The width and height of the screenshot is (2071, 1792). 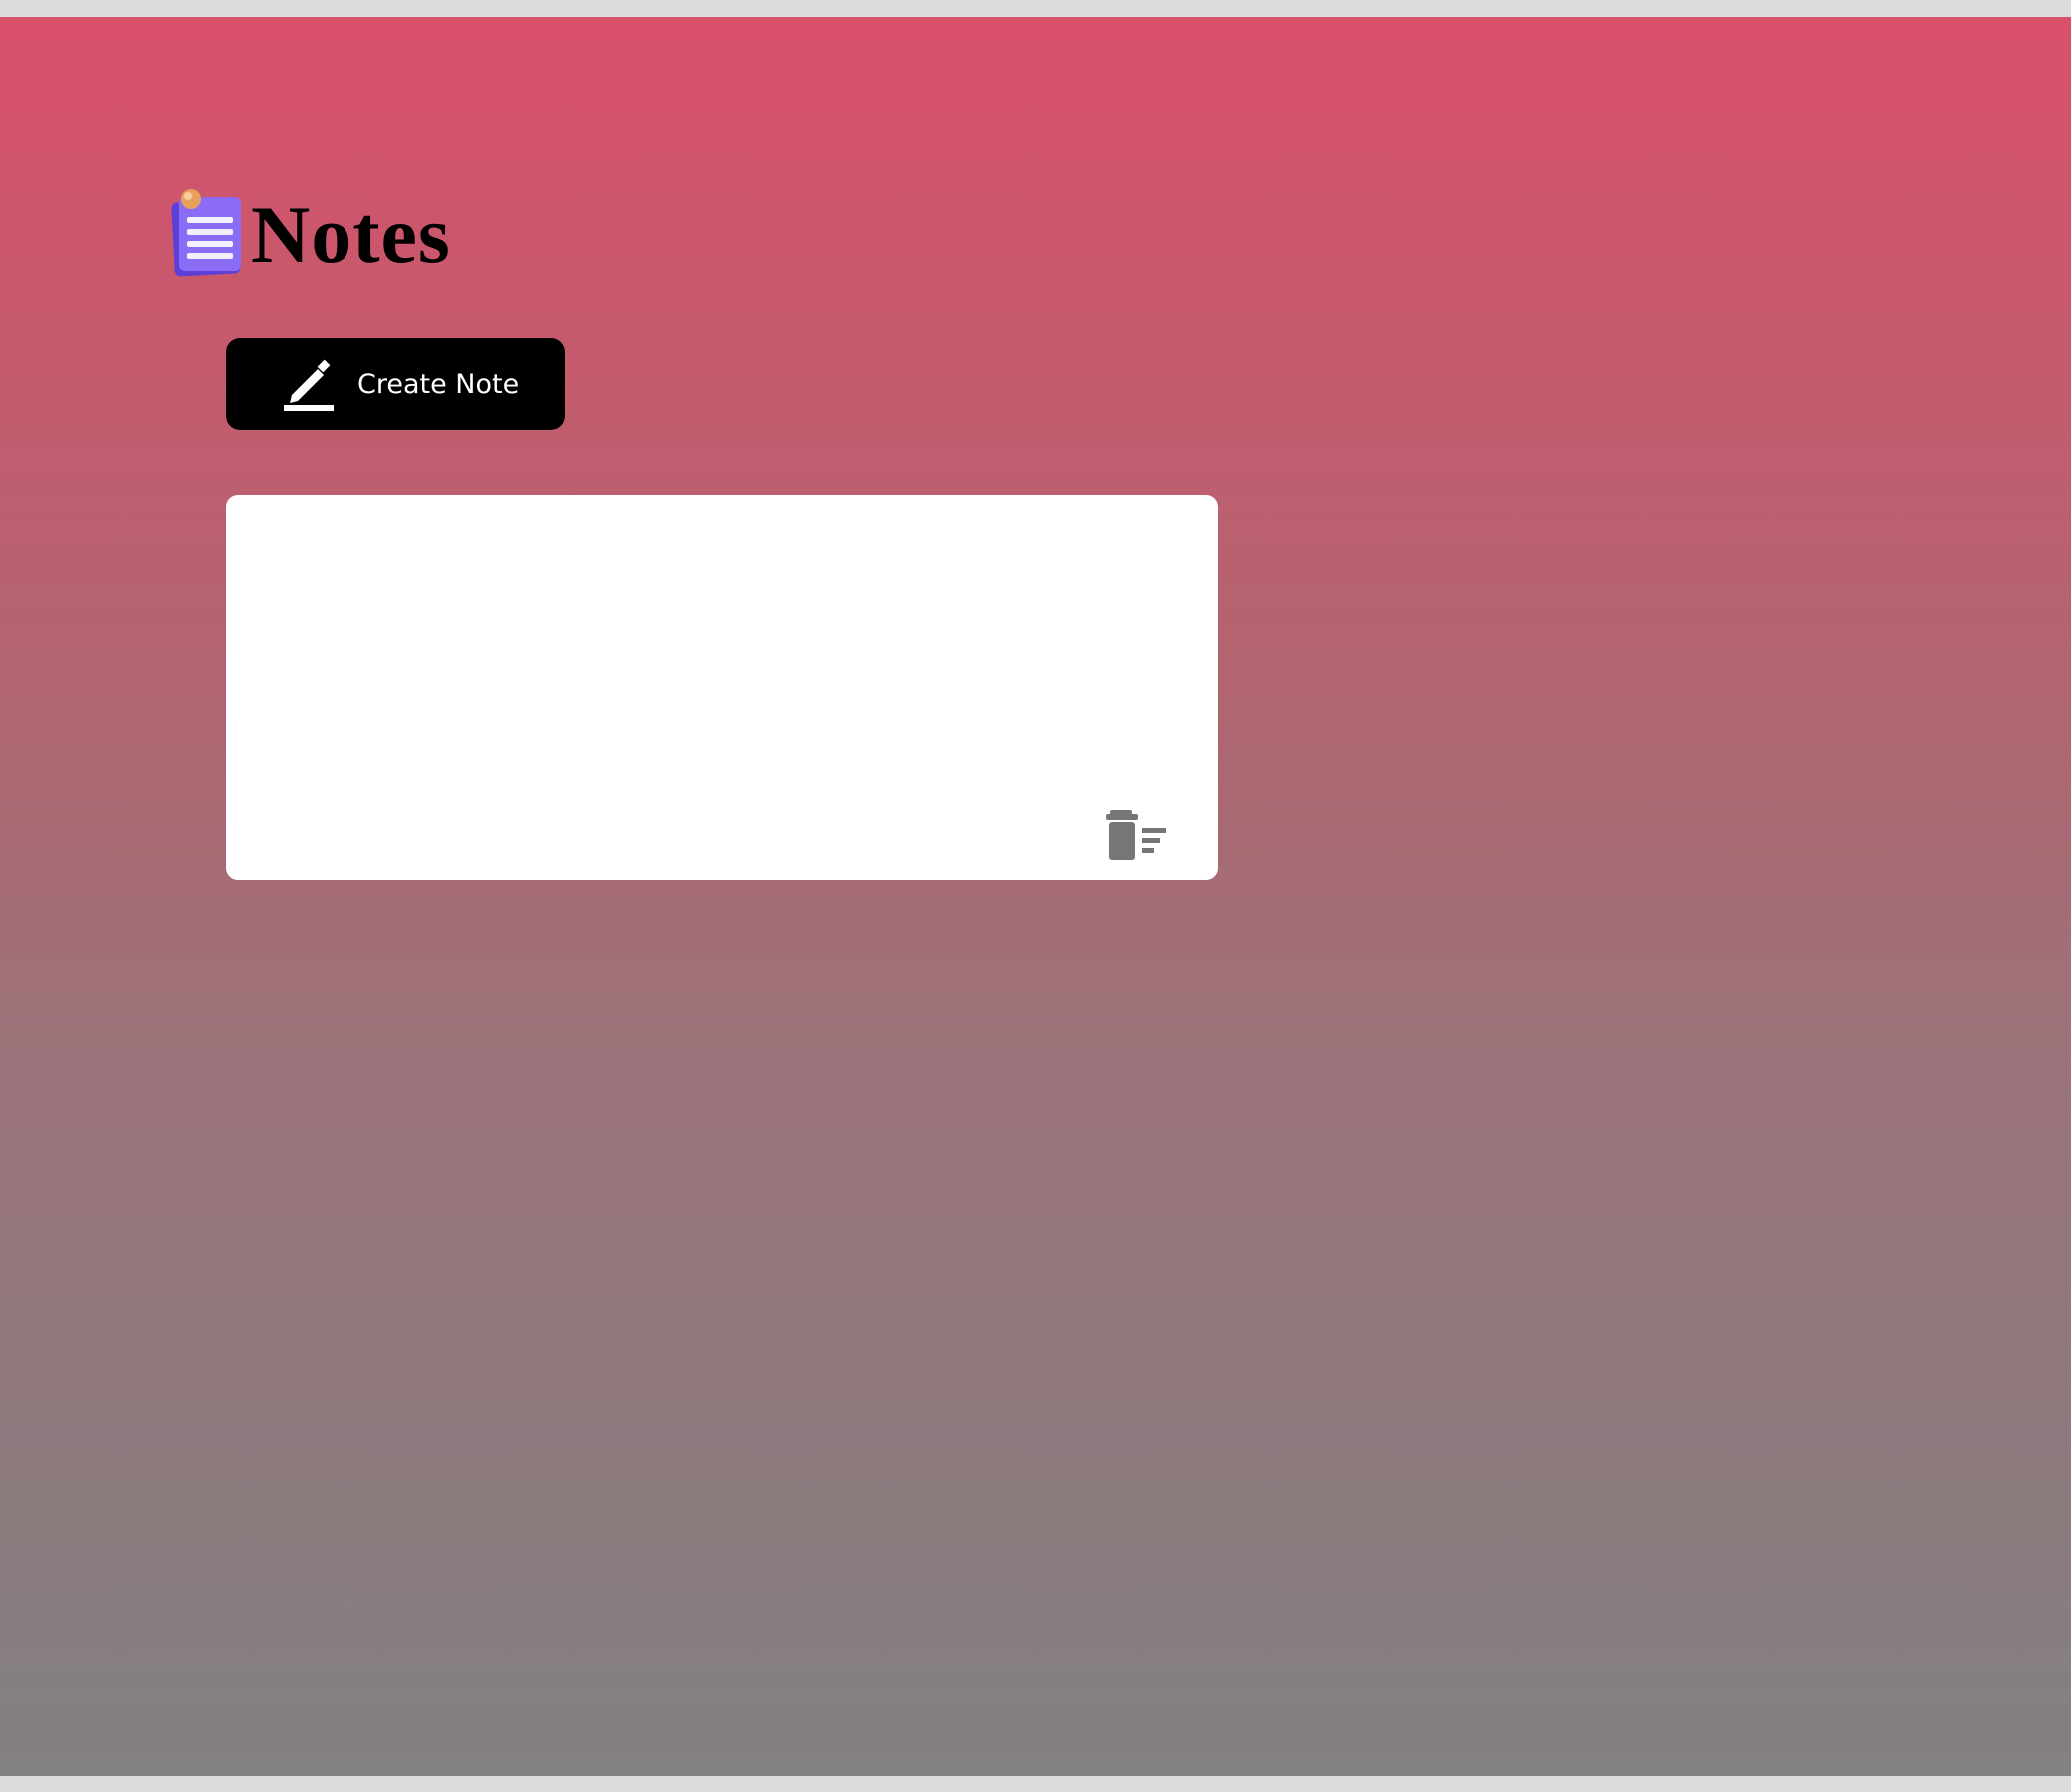 I want to click on create-note-button: Create Note, so click(x=395, y=384).